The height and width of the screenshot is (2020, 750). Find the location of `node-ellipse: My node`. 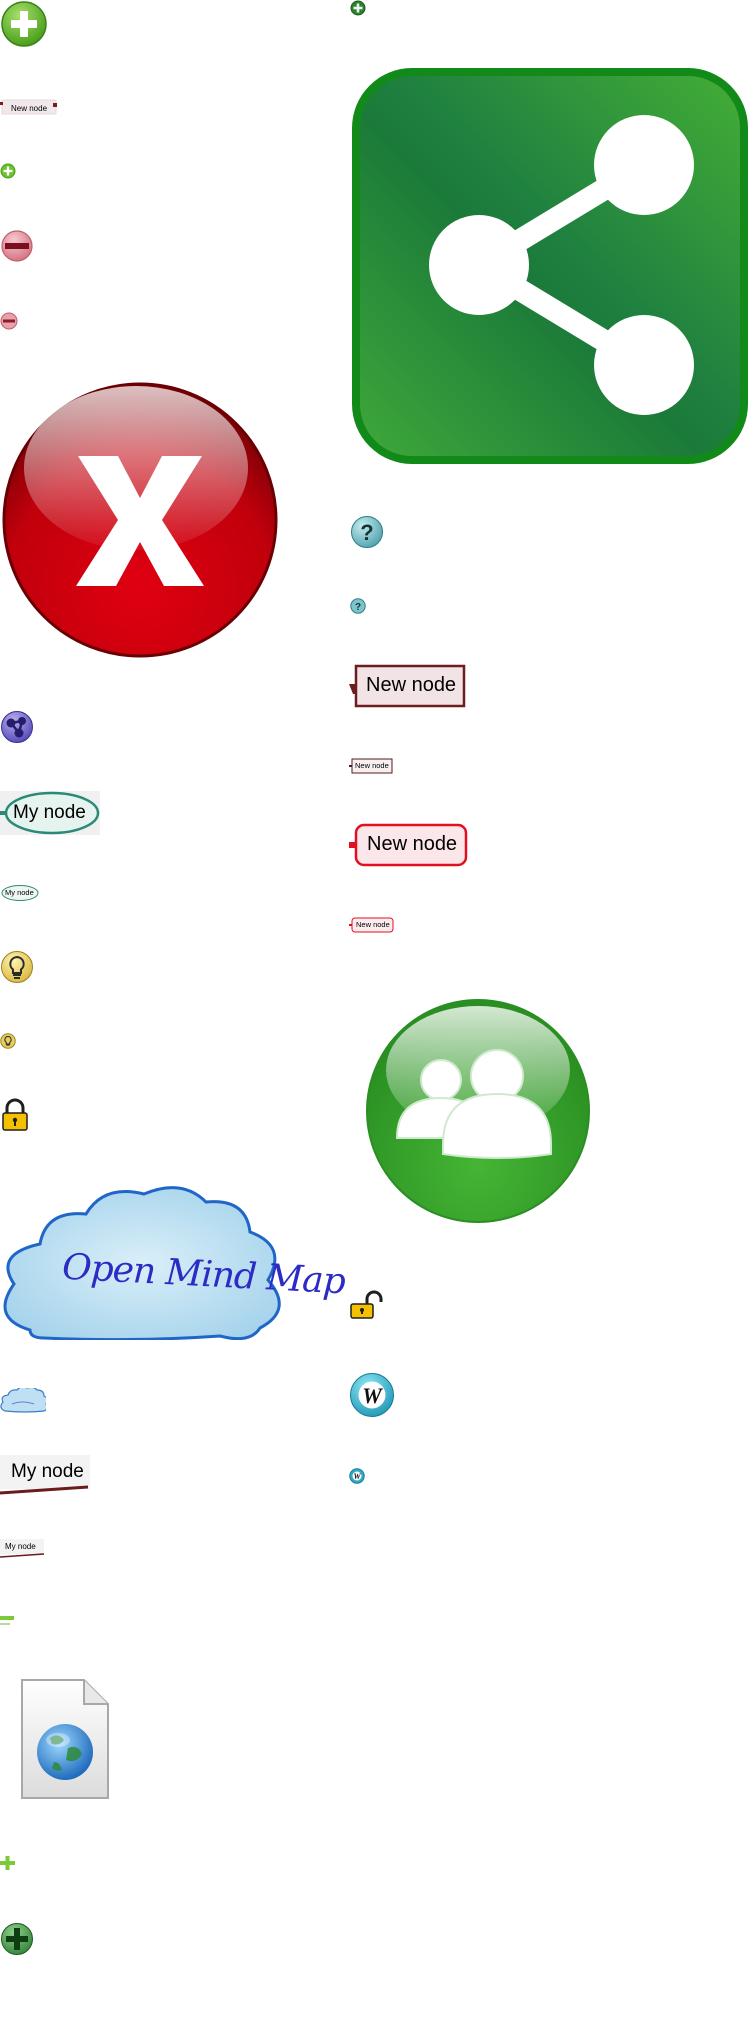

node-ellipse: My node is located at coordinates (50, 813).